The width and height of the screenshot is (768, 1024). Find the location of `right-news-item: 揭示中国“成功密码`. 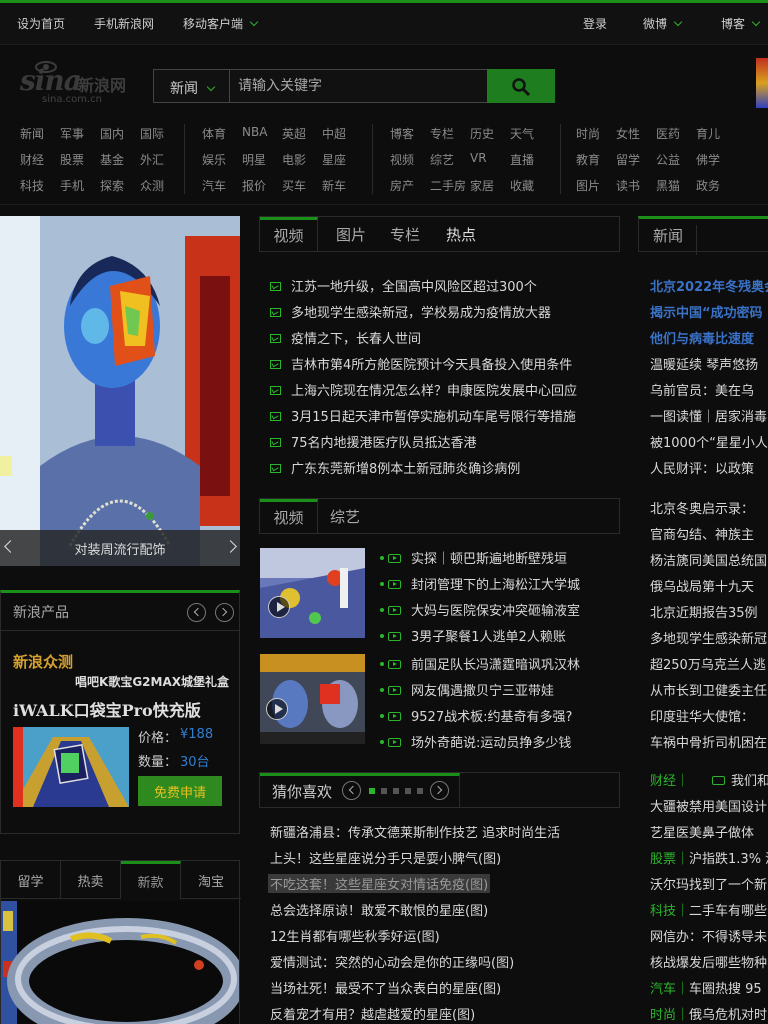

right-news-item: 揭示中国“成功密码 is located at coordinates (706, 311).